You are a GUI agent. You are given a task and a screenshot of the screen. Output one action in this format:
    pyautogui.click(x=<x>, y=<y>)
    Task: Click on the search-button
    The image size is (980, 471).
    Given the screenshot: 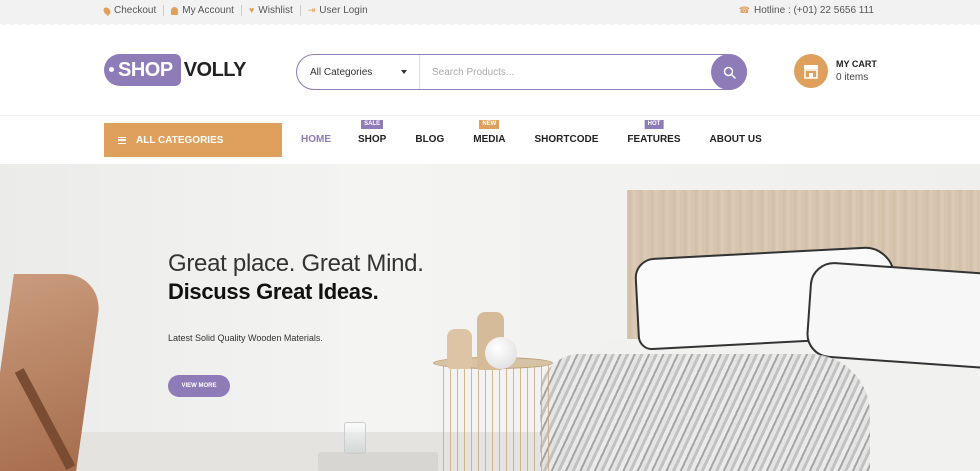 What is the action you would take?
    pyautogui.click(x=729, y=72)
    